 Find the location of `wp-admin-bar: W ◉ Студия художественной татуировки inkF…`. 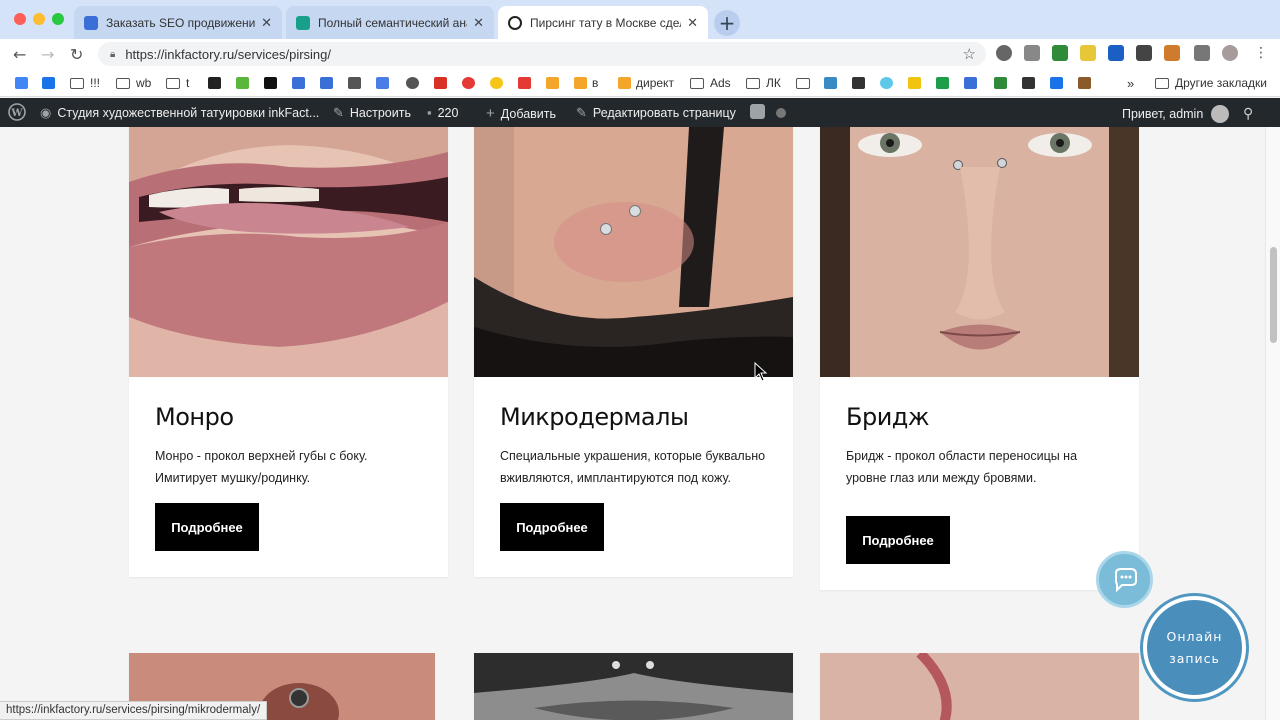

wp-admin-bar: W ◉ Студия художественной татуировки inkF… is located at coordinates (640, 112).